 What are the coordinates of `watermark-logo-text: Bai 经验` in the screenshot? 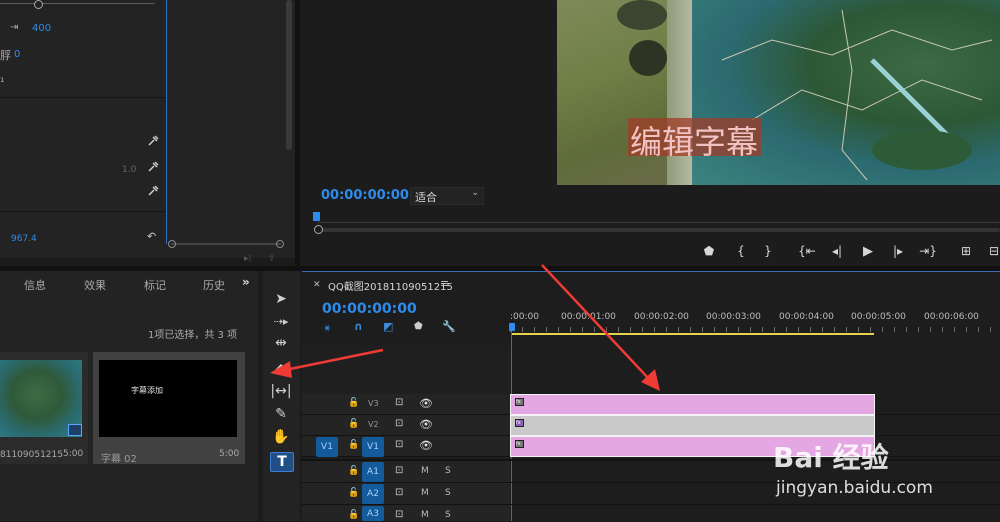 It's located at (831, 457).